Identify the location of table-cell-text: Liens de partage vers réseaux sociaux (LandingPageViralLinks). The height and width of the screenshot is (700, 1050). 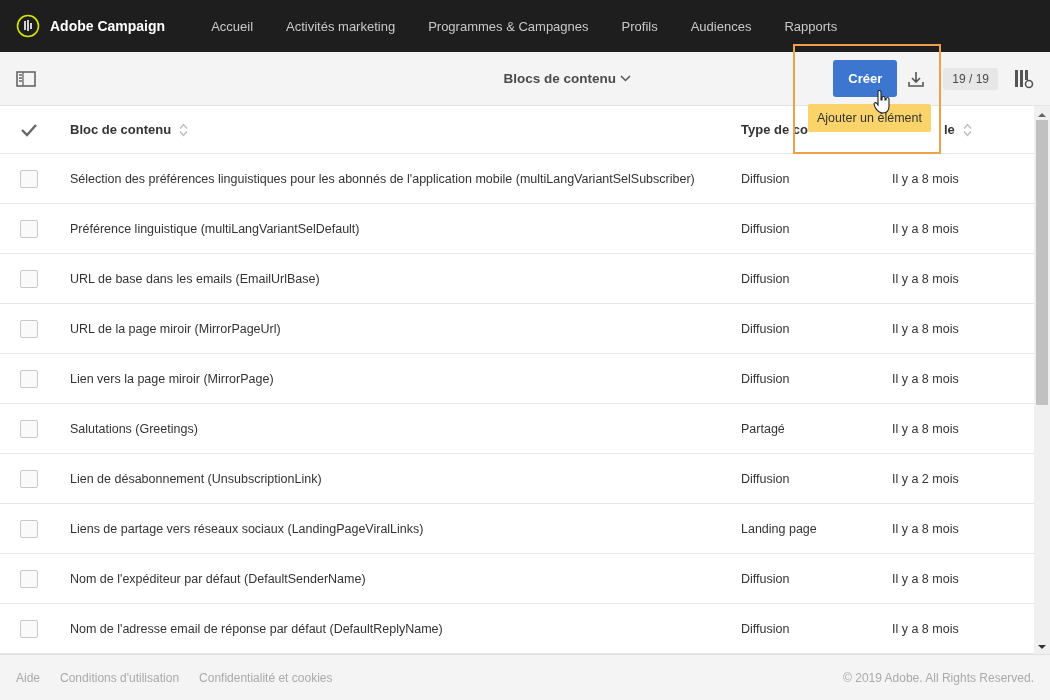
(247, 528).